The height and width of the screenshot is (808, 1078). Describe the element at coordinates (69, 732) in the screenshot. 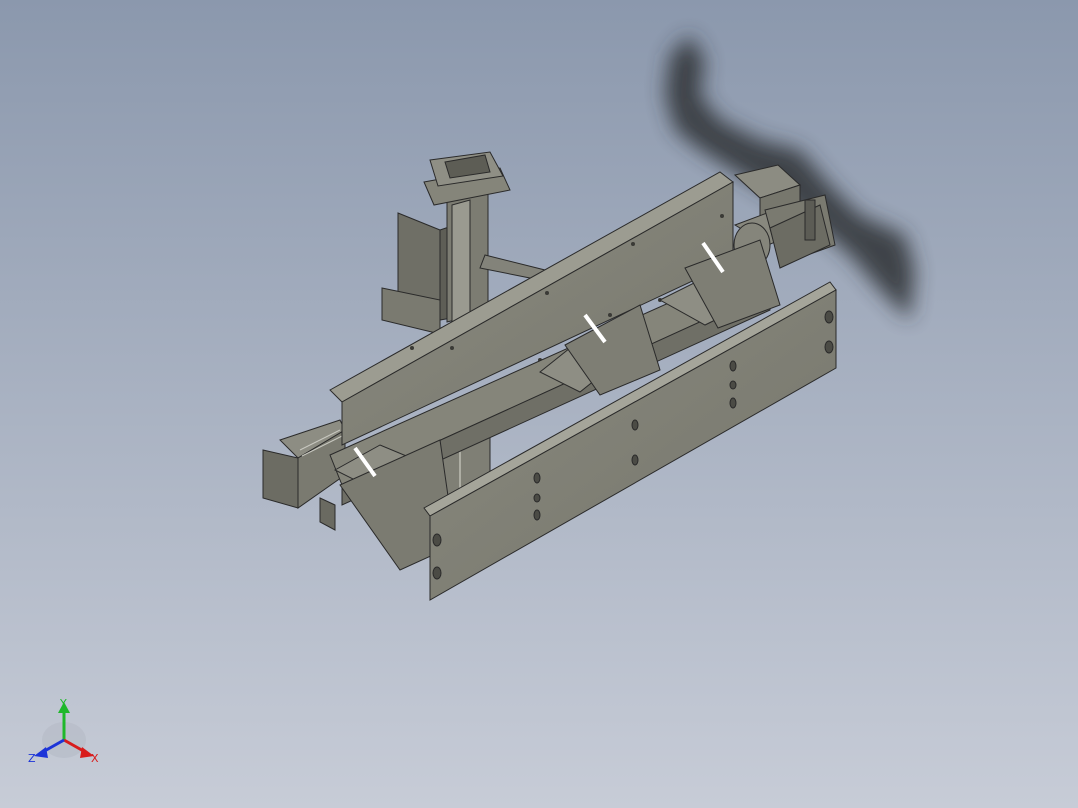

I see `view-orientation-triad: Y X Z` at that location.